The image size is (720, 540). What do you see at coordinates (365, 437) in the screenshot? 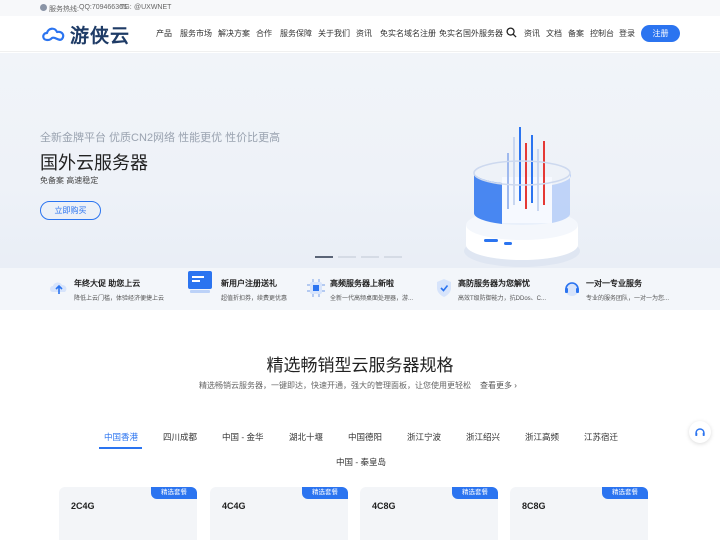
I see `tab-region: 中国德阳` at bounding box center [365, 437].